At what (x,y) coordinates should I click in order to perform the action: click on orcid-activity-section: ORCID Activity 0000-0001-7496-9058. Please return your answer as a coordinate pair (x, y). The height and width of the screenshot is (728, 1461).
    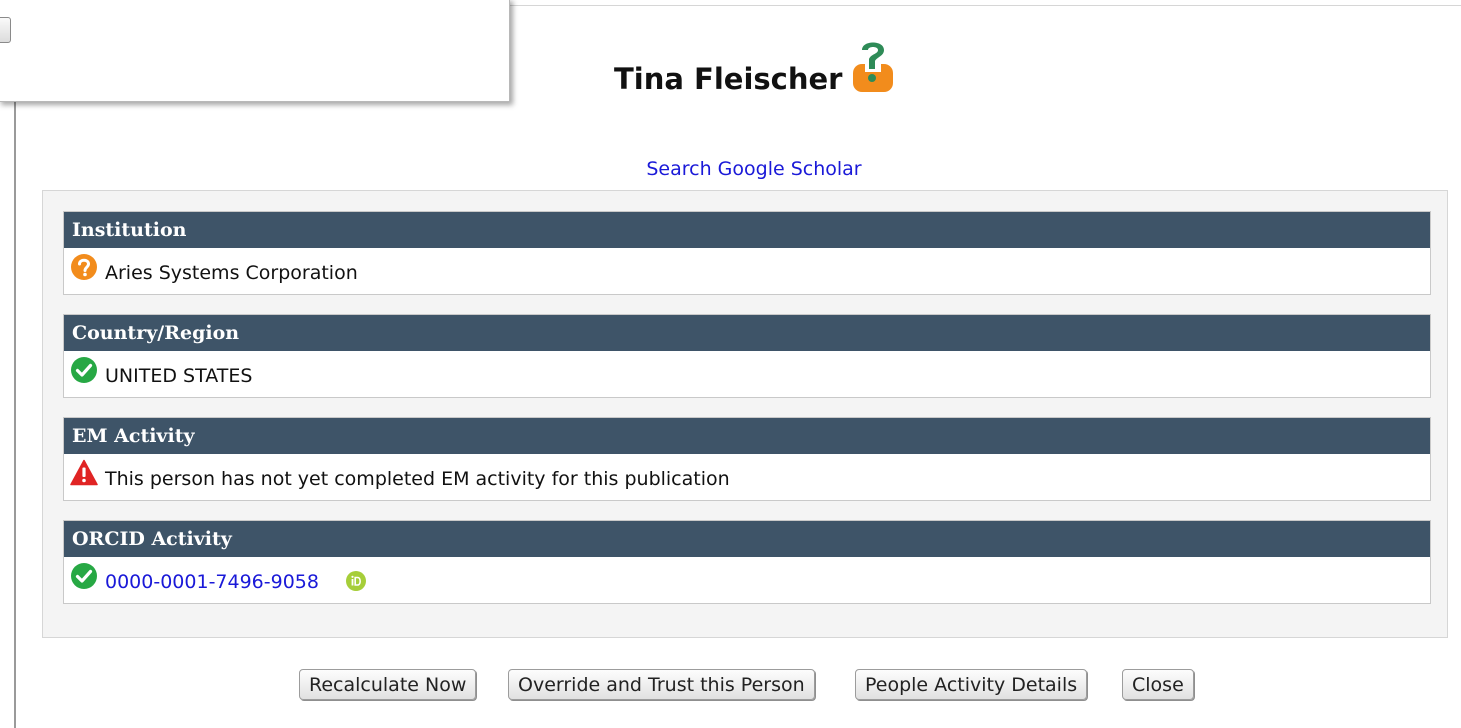
    Looking at the image, I should click on (747, 562).